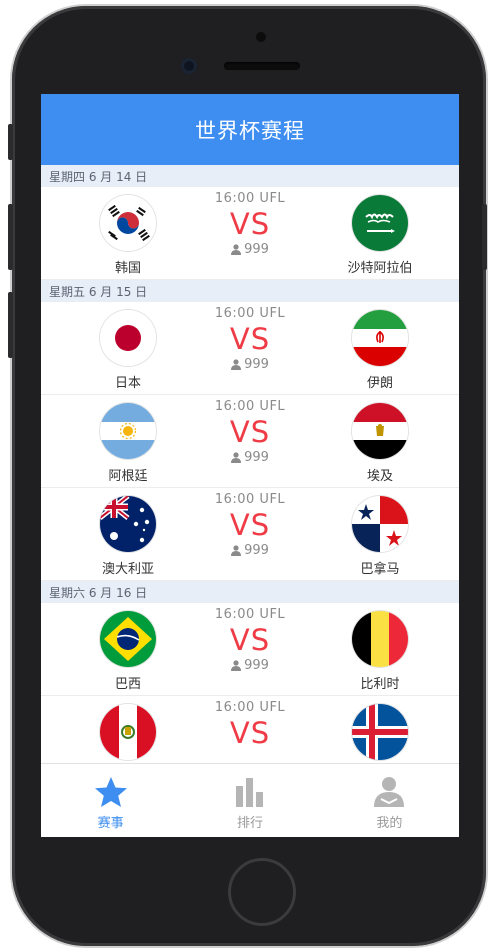 This screenshot has height=951, width=500. I want to click on front-camera, so click(189, 66).